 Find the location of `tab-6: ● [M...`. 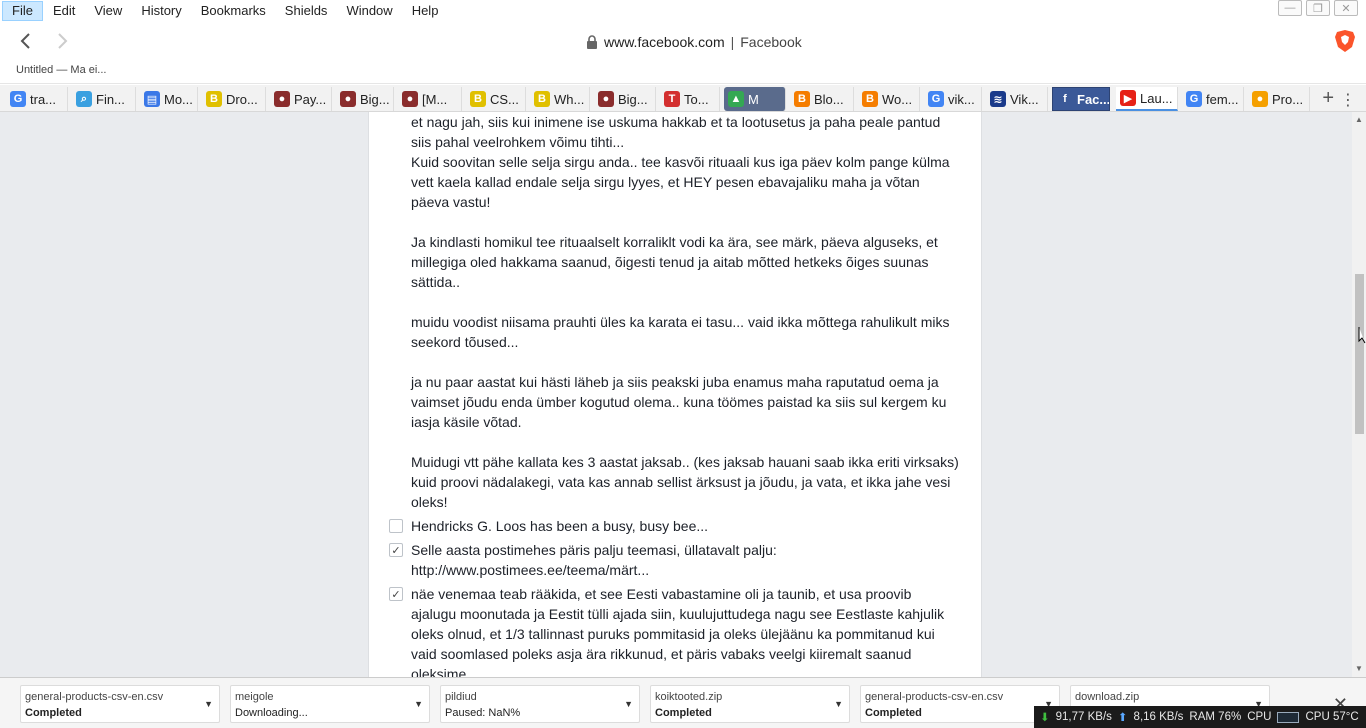

tab-6: ● [M... is located at coordinates (430, 99).